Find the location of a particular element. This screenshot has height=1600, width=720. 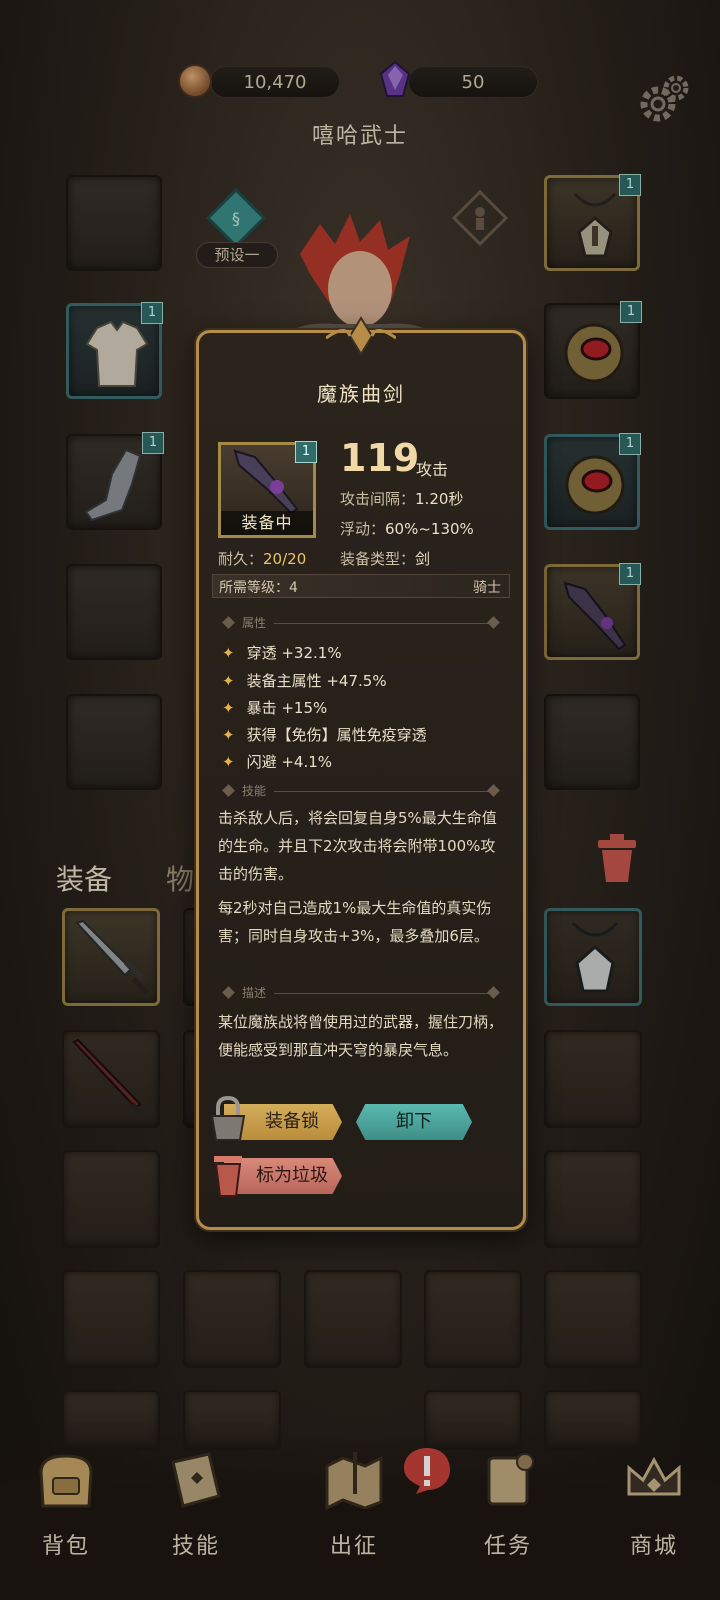

attribute-line: ✦ 获得【免伤】属性免疫穿透 is located at coordinates (324, 734).